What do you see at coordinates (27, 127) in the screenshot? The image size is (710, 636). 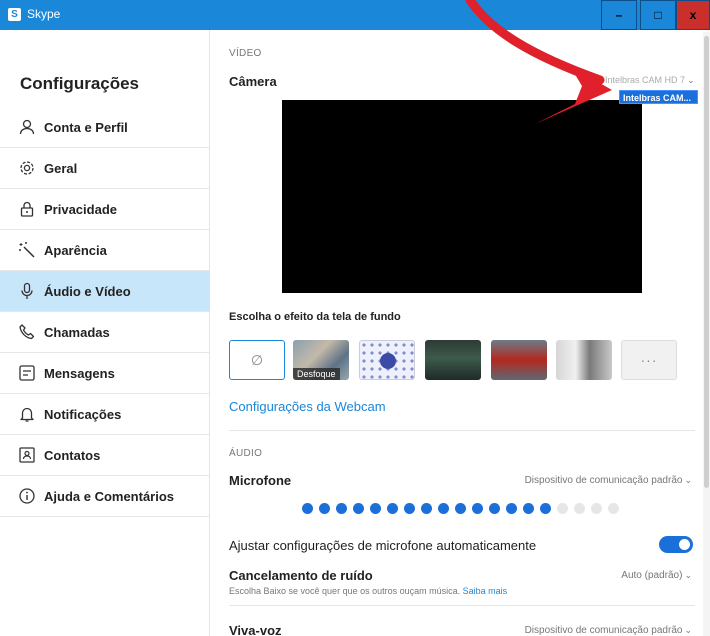 I see `person-icon` at bounding box center [27, 127].